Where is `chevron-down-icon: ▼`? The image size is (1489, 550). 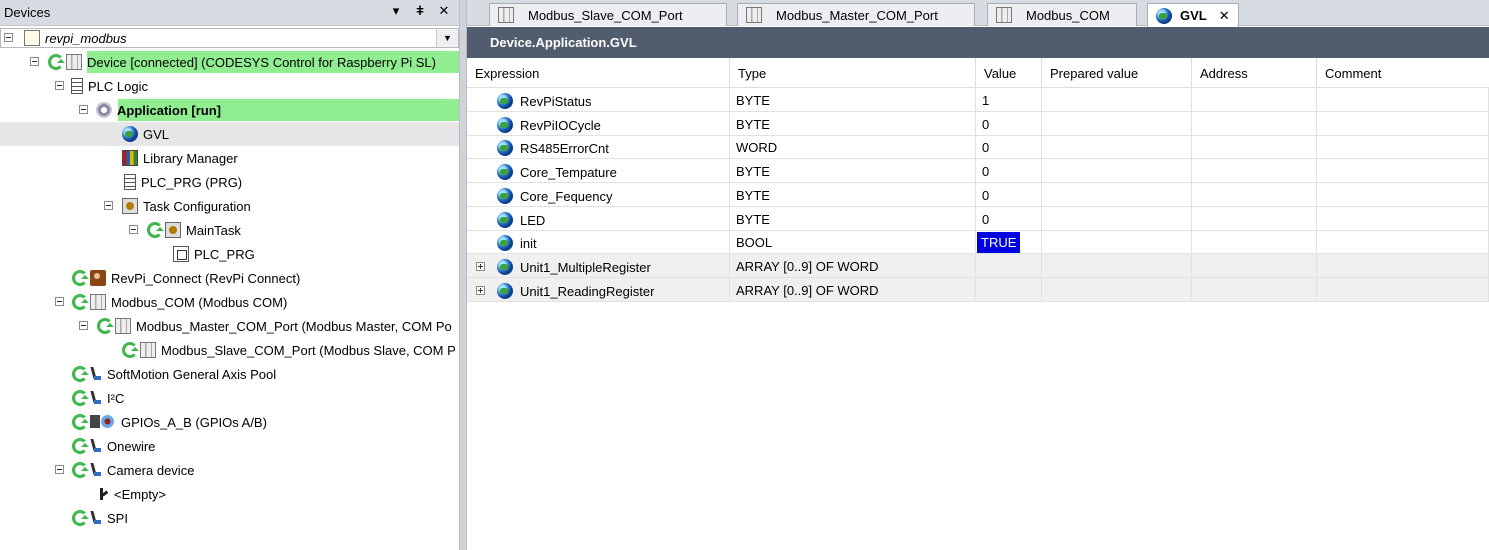 chevron-down-icon: ▼ is located at coordinates (447, 38).